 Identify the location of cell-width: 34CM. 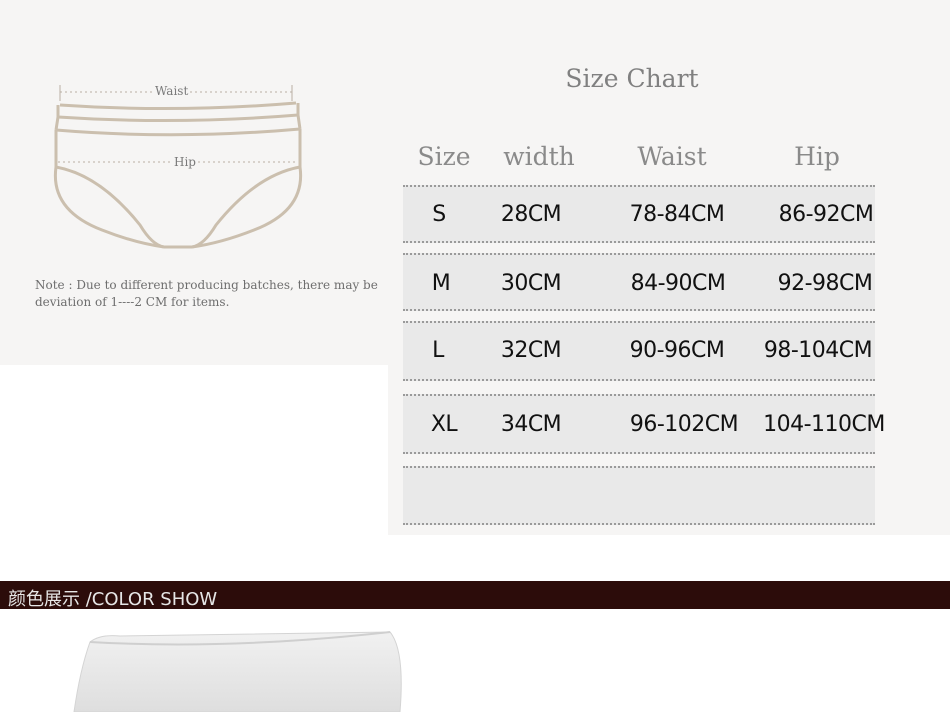
(531, 424).